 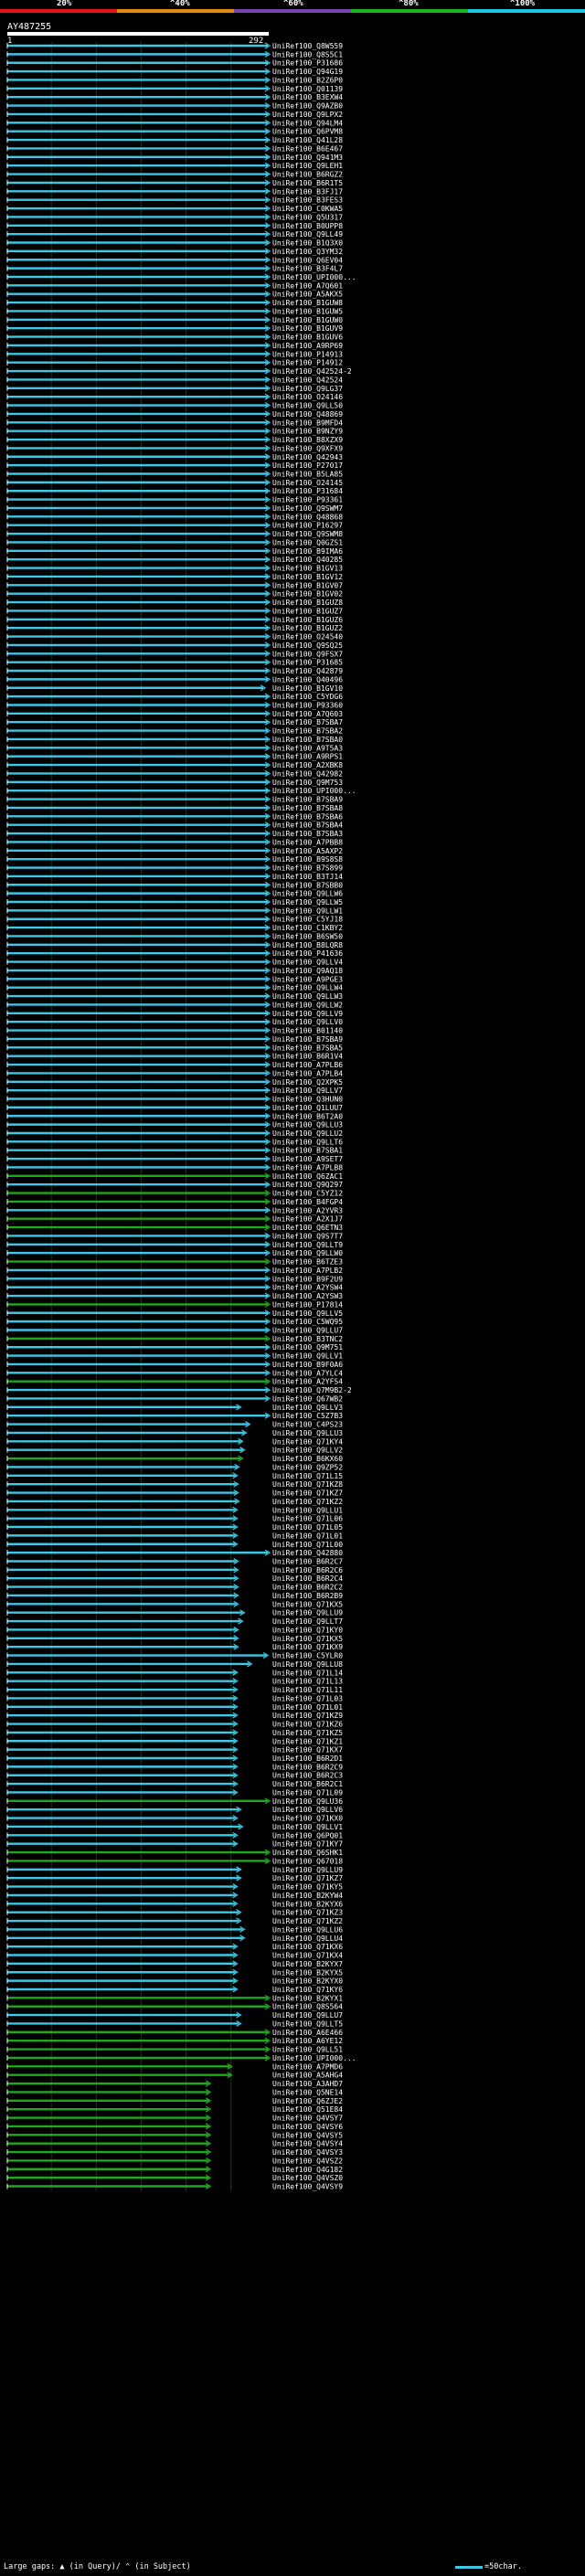 What do you see at coordinates (175, 1647) in the screenshot?
I see `hit-row: UniRef100_Q71KX9` at bounding box center [175, 1647].